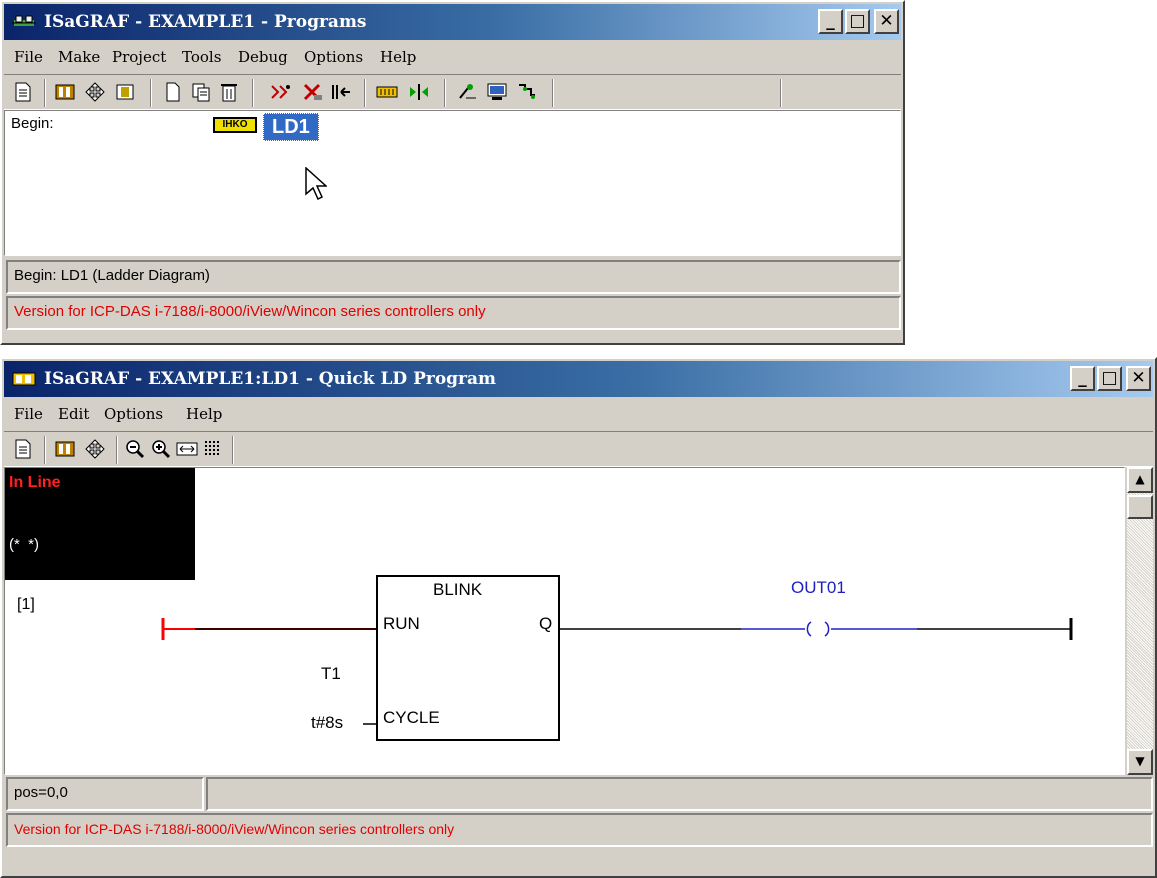 Image resolution: width=1157 pixels, height=878 pixels. I want to click on verify-icon, so click(281, 92).